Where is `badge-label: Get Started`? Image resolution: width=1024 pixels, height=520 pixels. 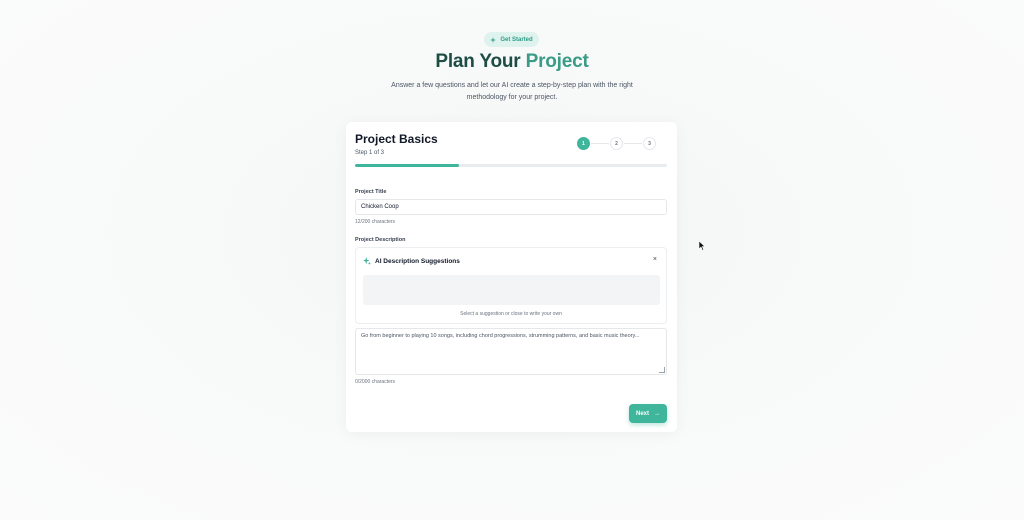
badge-label: Get Started is located at coordinates (516, 39).